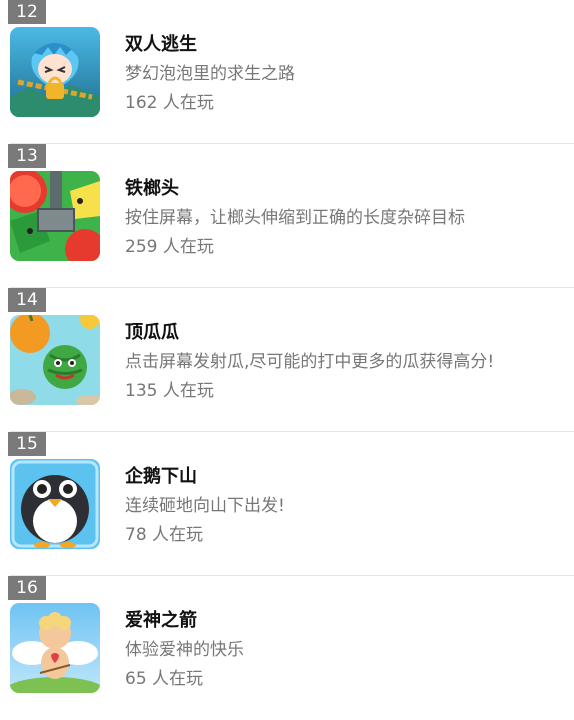  Describe the element at coordinates (27, 156) in the screenshot. I see `rank-badge: 13` at that location.